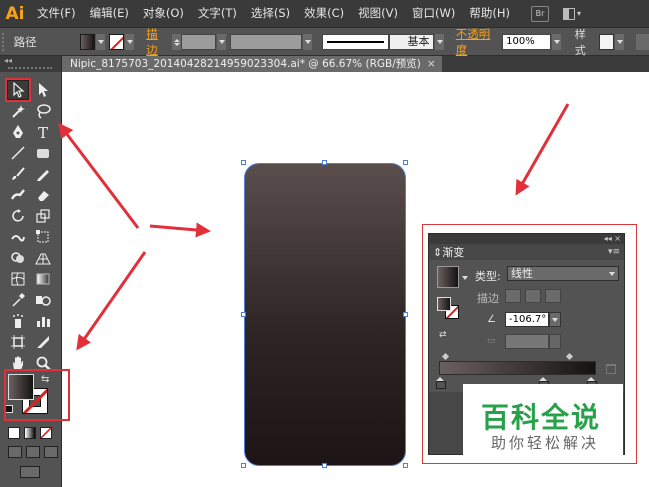 The width and height of the screenshot is (649, 487). What do you see at coordinates (43, 258) in the screenshot?
I see `perspective-grid-tool-icon` at bounding box center [43, 258].